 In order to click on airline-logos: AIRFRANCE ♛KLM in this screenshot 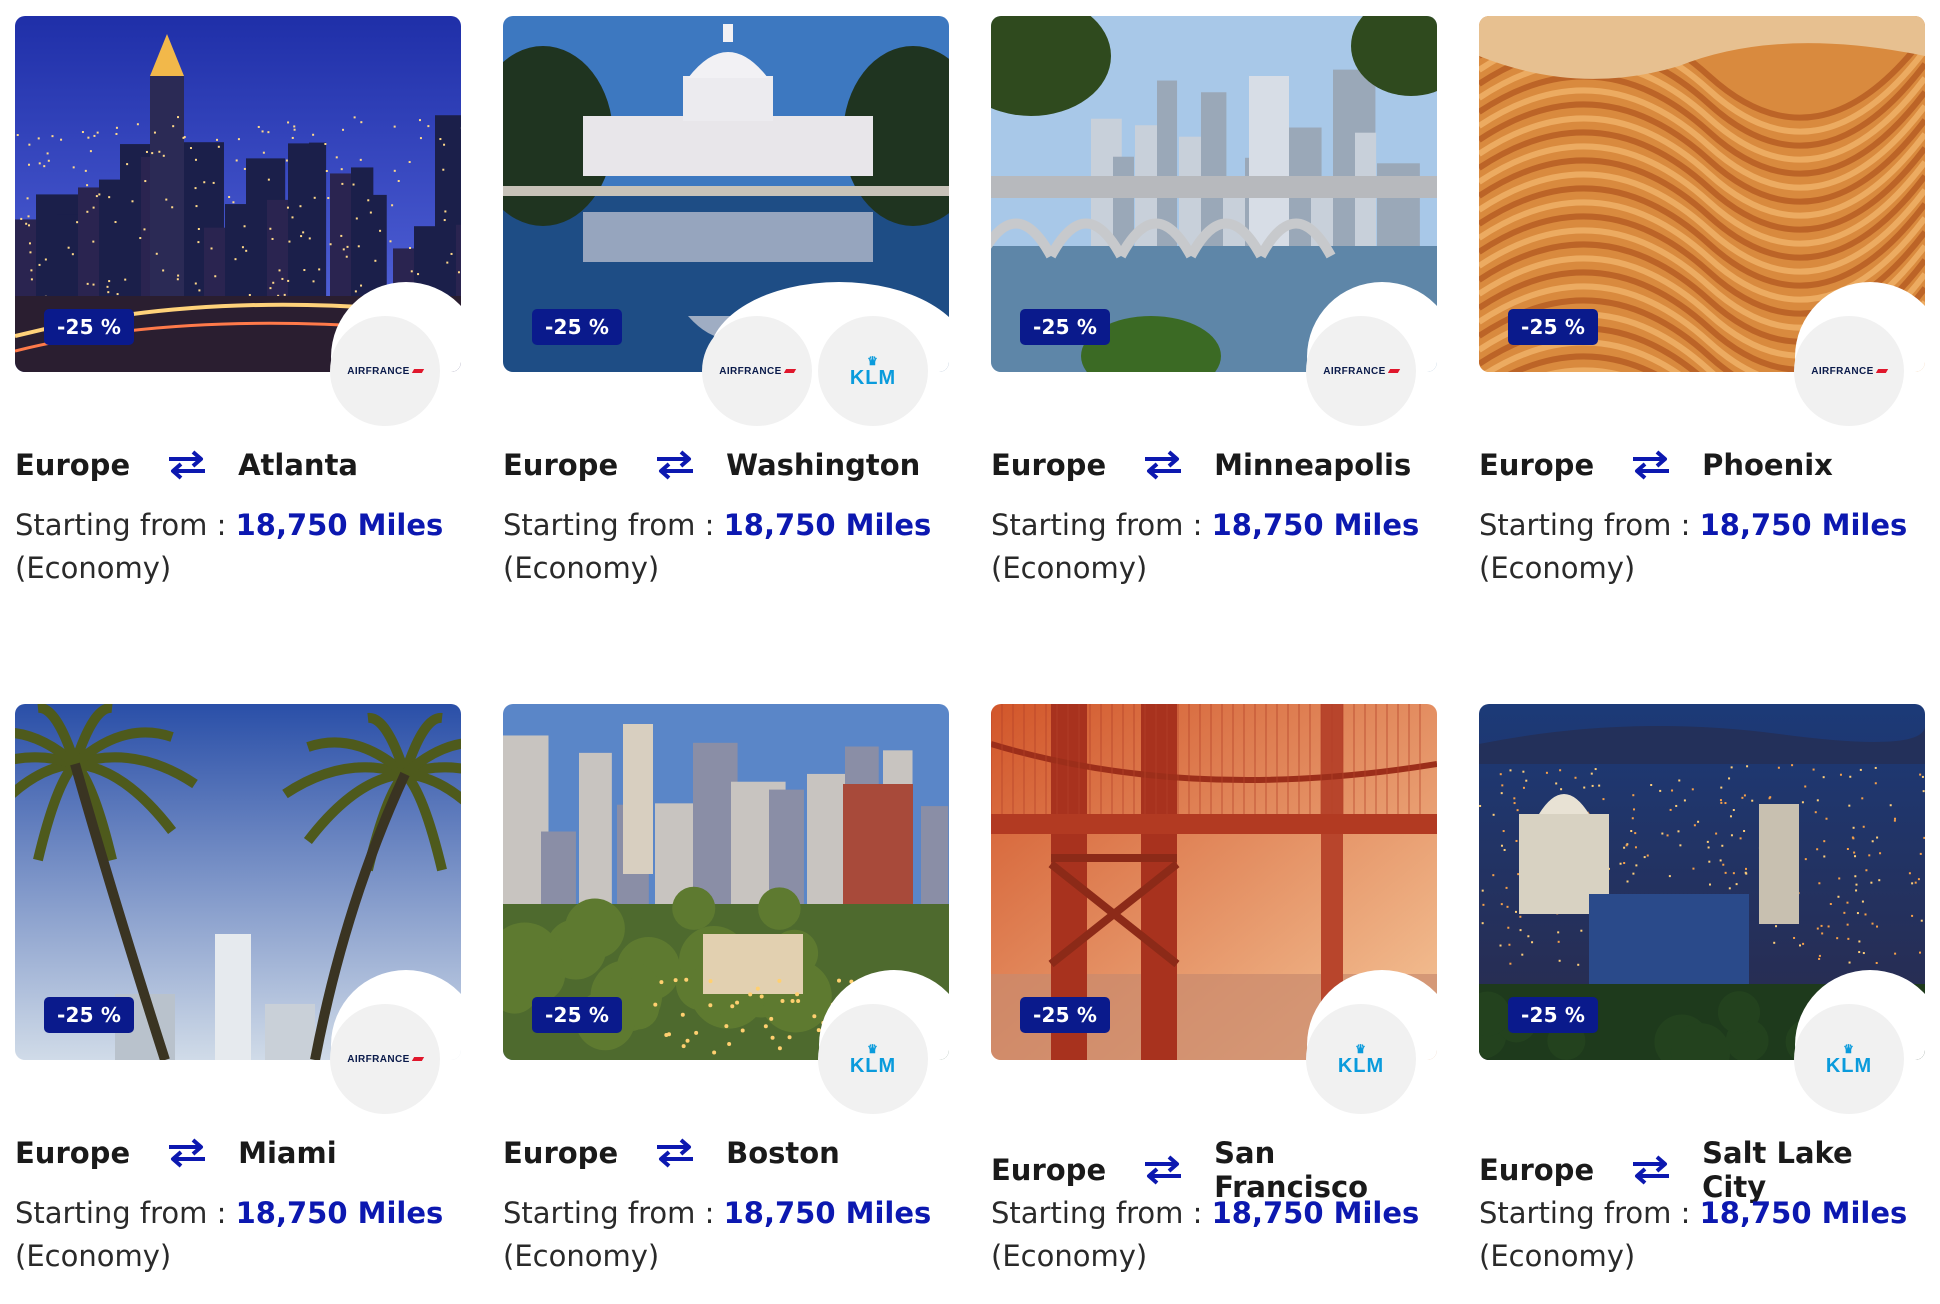, I will do `click(815, 371)`.